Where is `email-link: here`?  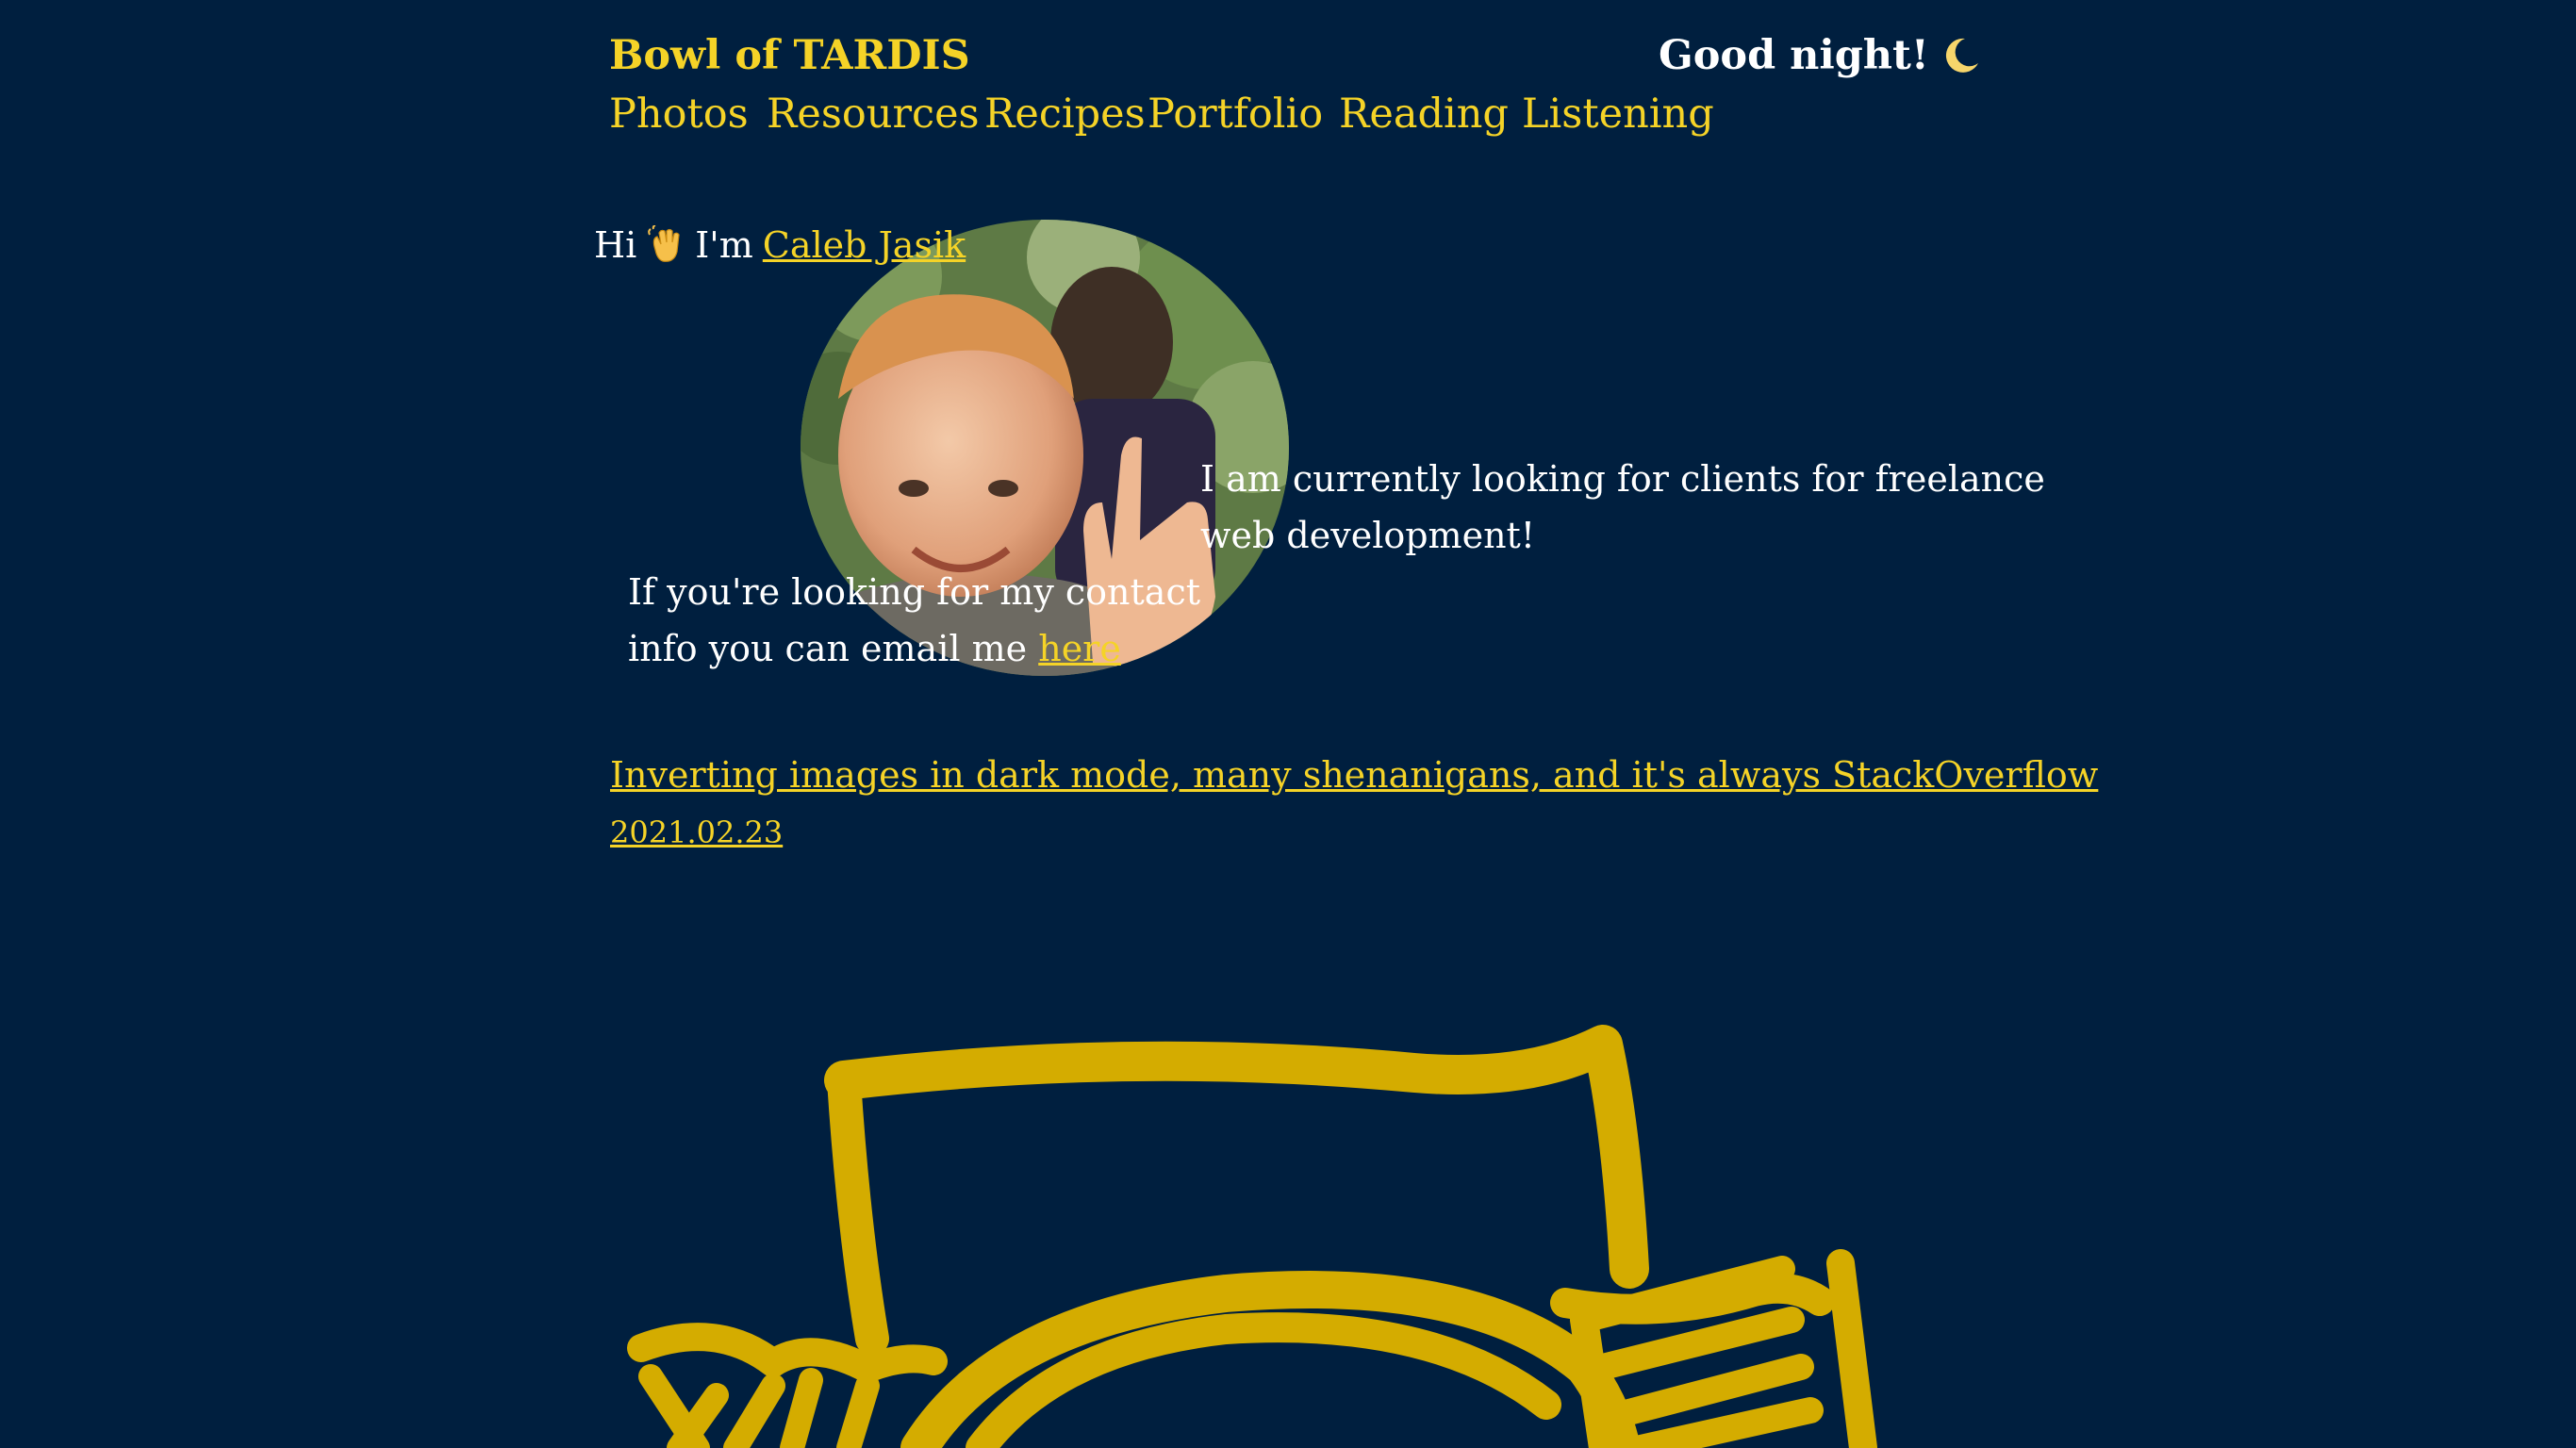
email-link: here is located at coordinates (1079, 648).